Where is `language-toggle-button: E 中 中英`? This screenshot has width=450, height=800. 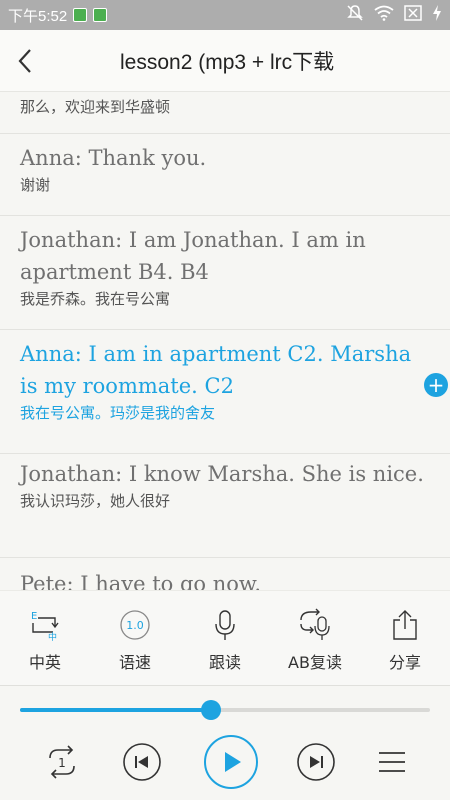 language-toggle-button: E 中 中英 is located at coordinates (45, 640).